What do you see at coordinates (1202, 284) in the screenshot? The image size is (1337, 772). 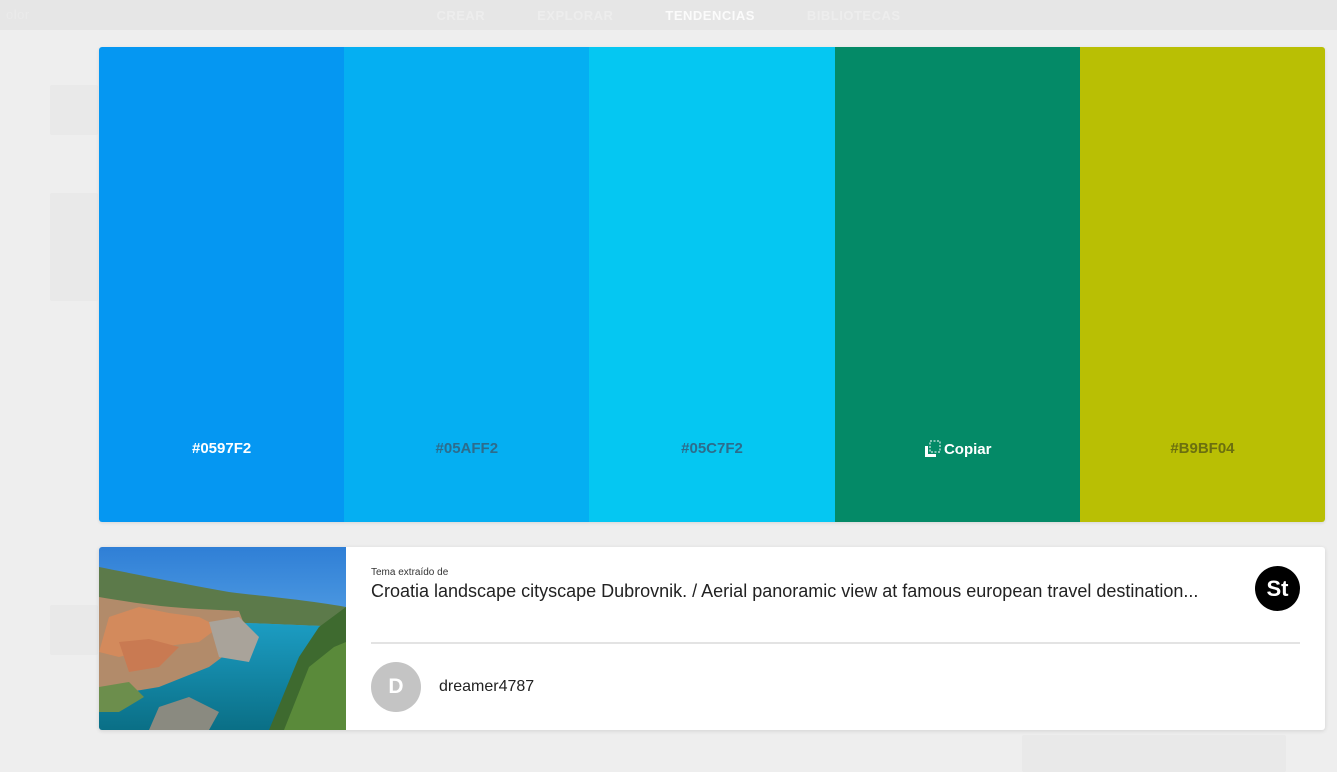 I see `swatch-5: #B9BF04` at bounding box center [1202, 284].